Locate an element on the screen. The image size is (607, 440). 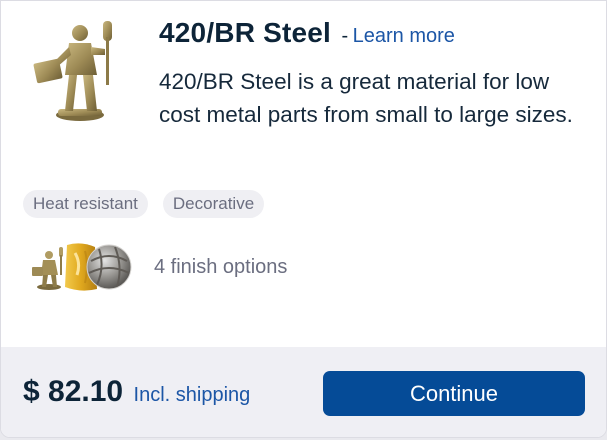
title-row: 420/BR Steel - Learn more is located at coordinates (307, 33).